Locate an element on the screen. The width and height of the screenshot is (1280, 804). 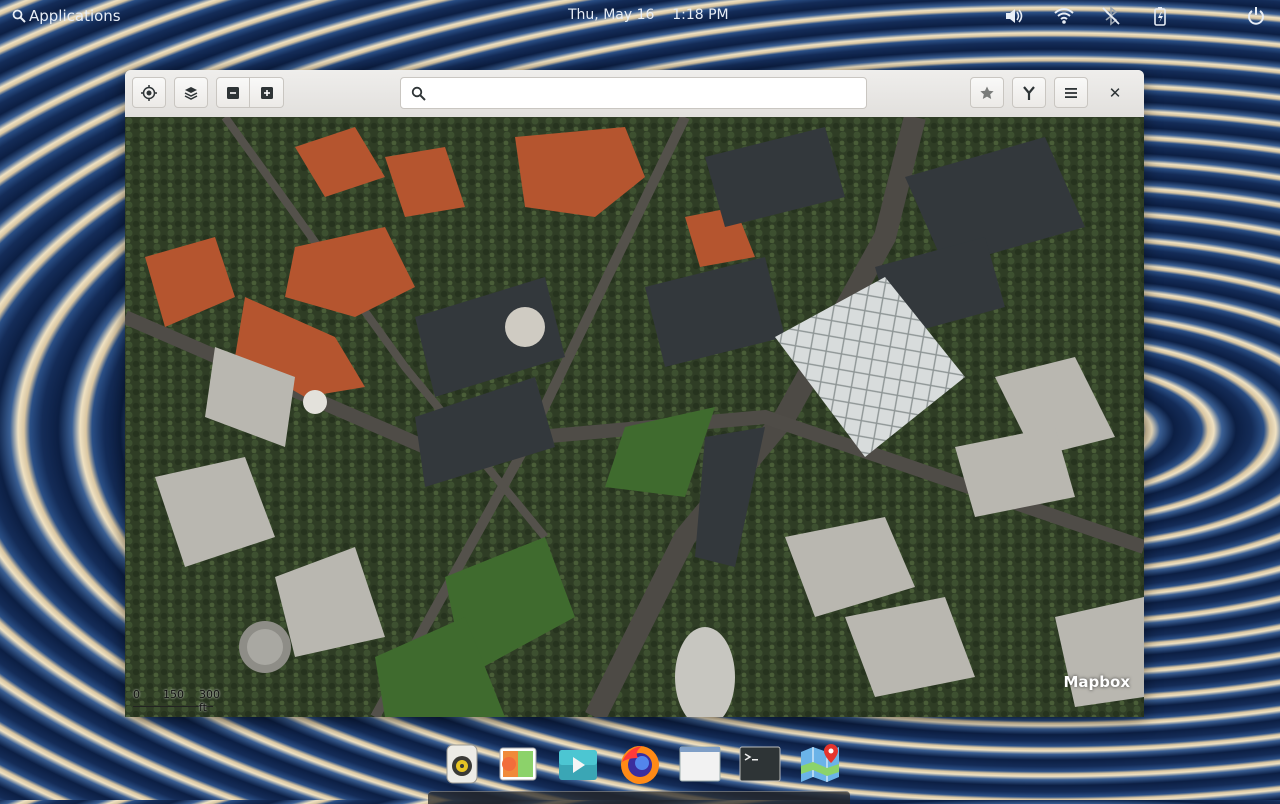
power-icon is located at coordinates (1256, 16).